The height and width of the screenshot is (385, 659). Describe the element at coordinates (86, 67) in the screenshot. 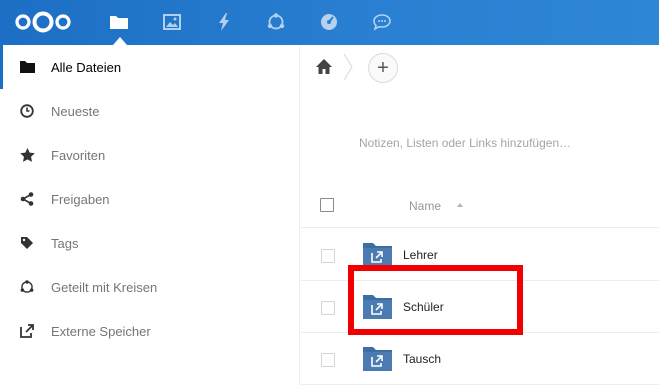

I see `sidebar-item-label: Alle Dateien` at that location.